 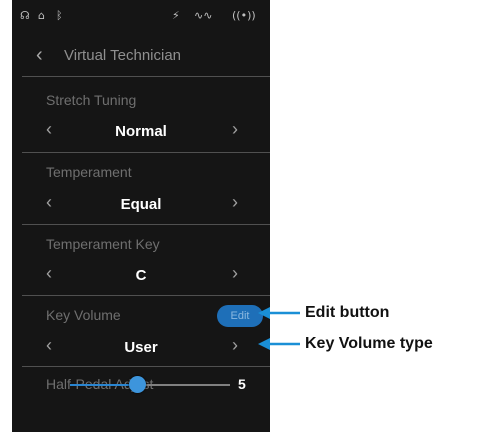 I want to click on callout-type-label: Key Volume type, so click(x=369, y=343).